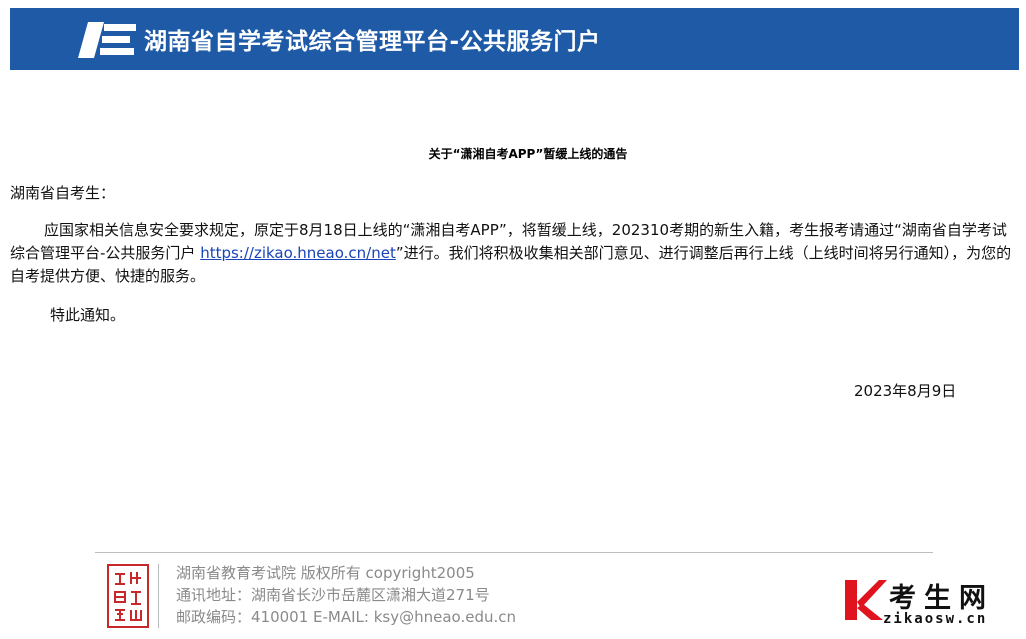 The image size is (1026, 639). I want to click on red-seal-icon, so click(128, 596).